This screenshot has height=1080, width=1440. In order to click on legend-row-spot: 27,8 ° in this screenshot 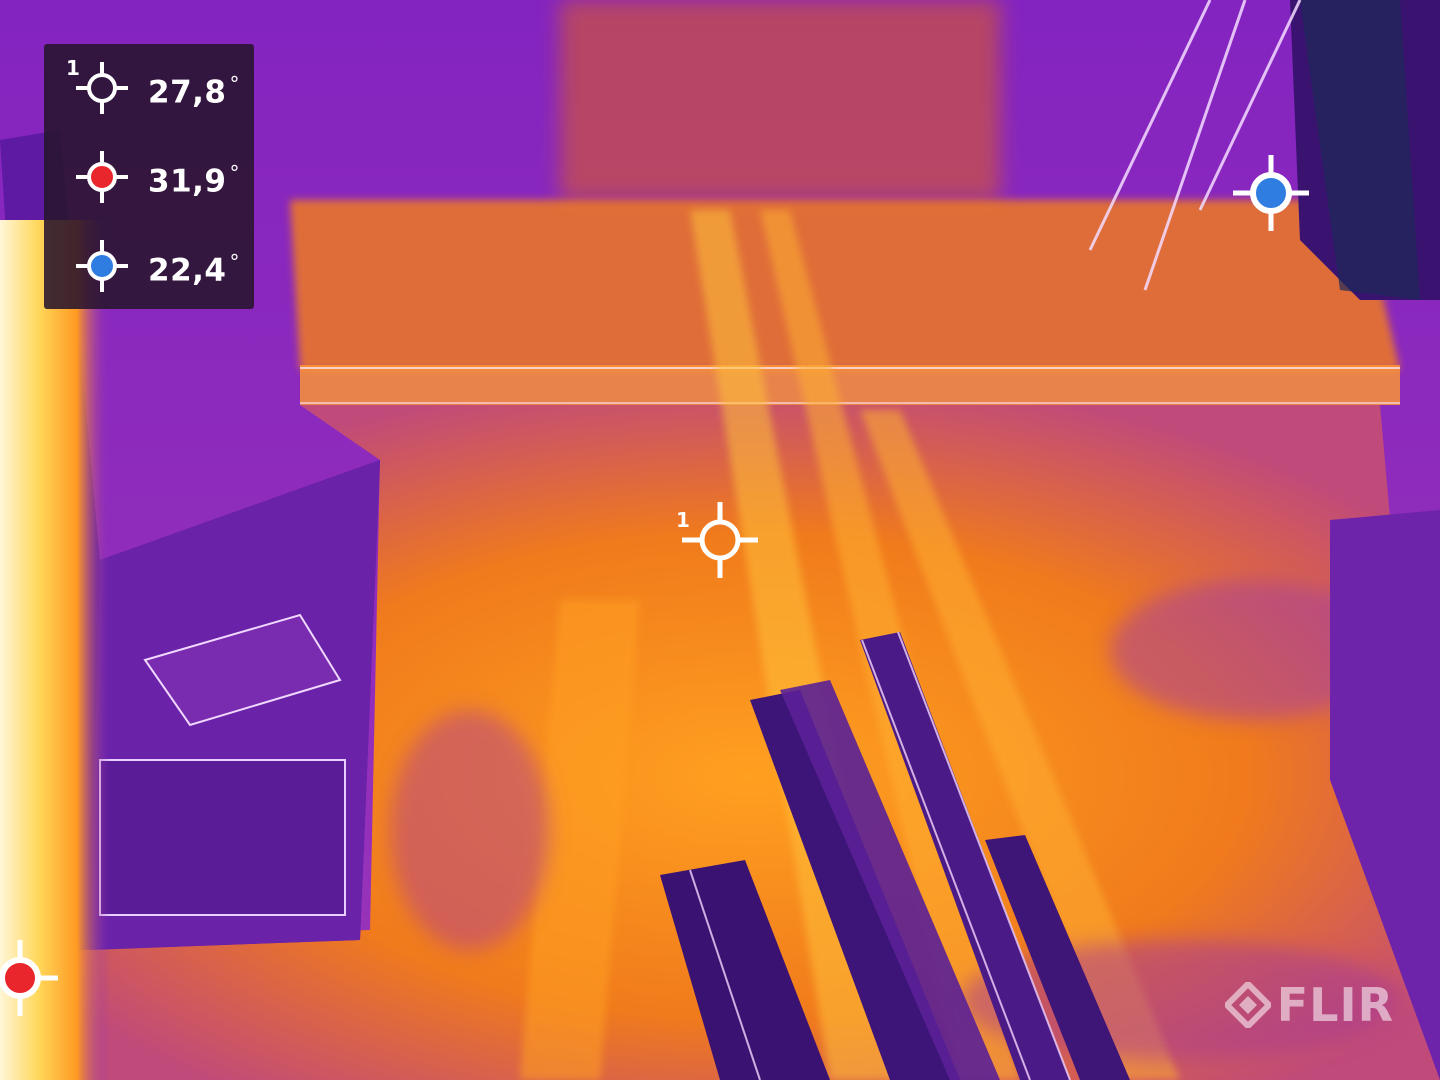, I will do `click(159, 90)`.